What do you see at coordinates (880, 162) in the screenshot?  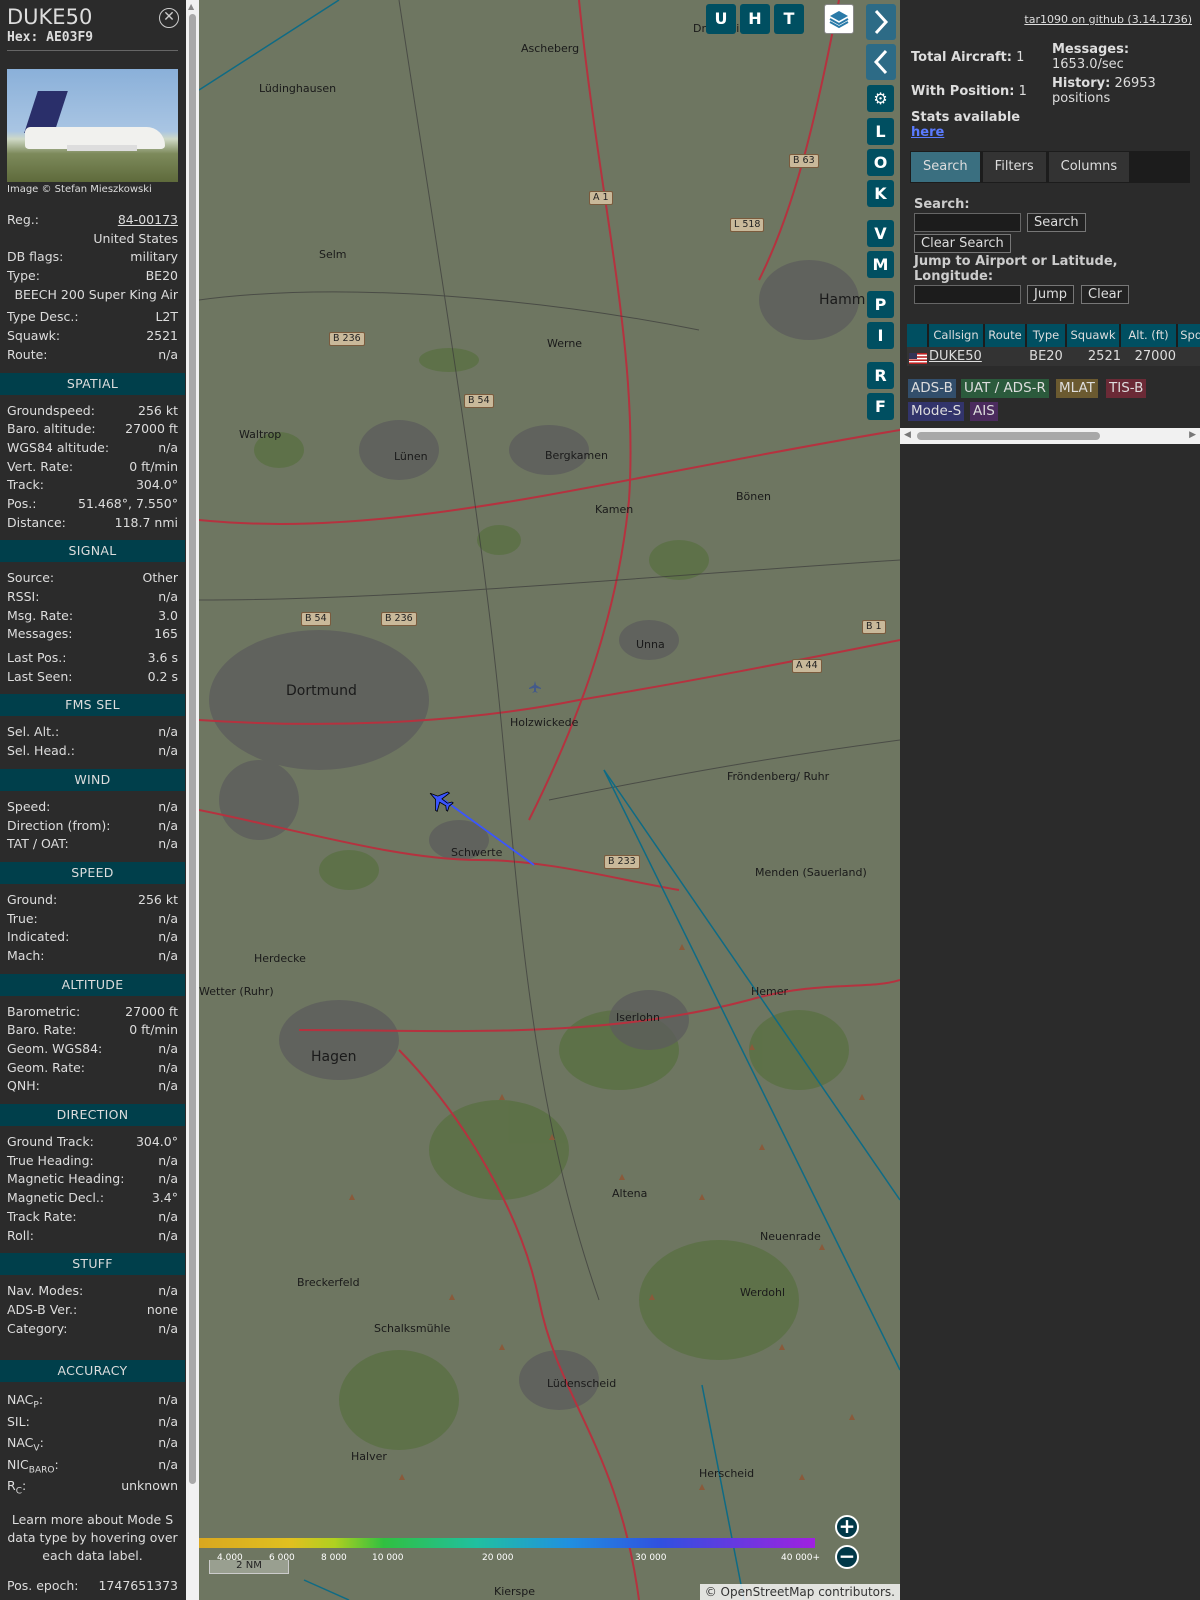 I see `map-button-o: O` at bounding box center [880, 162].